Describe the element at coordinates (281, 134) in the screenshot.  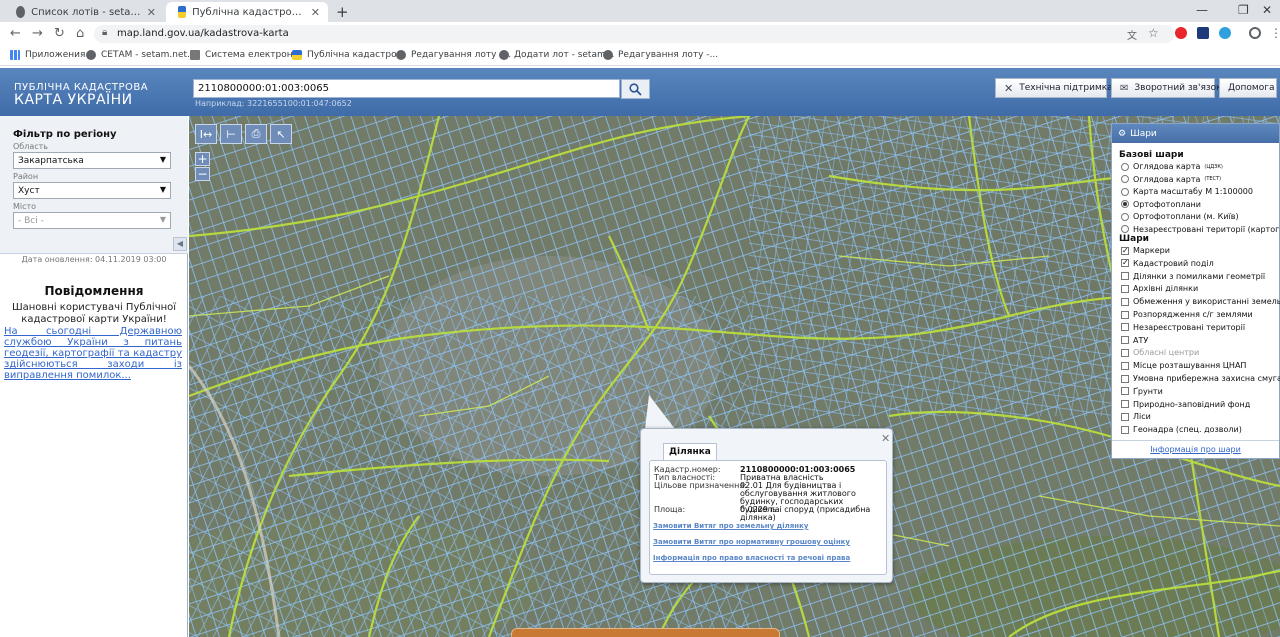
I see `identify-tool: ↖` at that location.